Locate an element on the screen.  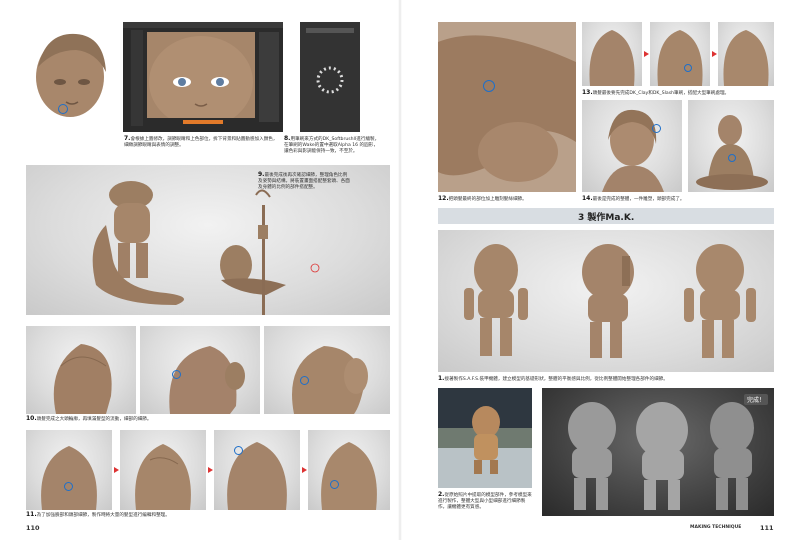
page-gutter is located at coordinates (400, 270).